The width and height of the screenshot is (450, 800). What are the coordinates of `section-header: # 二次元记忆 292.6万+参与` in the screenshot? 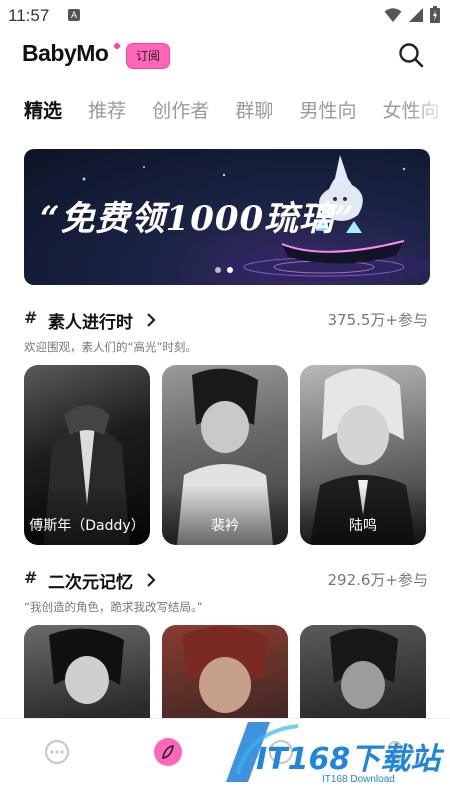 It's located at (227, 581).